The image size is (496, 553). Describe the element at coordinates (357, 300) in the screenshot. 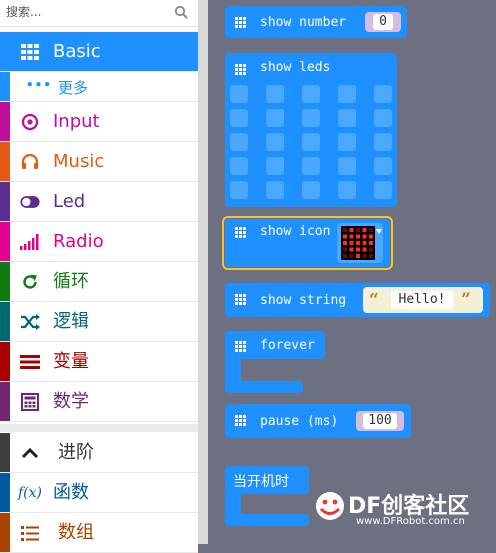

I see `block-show-string: show string “ Hello! ”` at that location.